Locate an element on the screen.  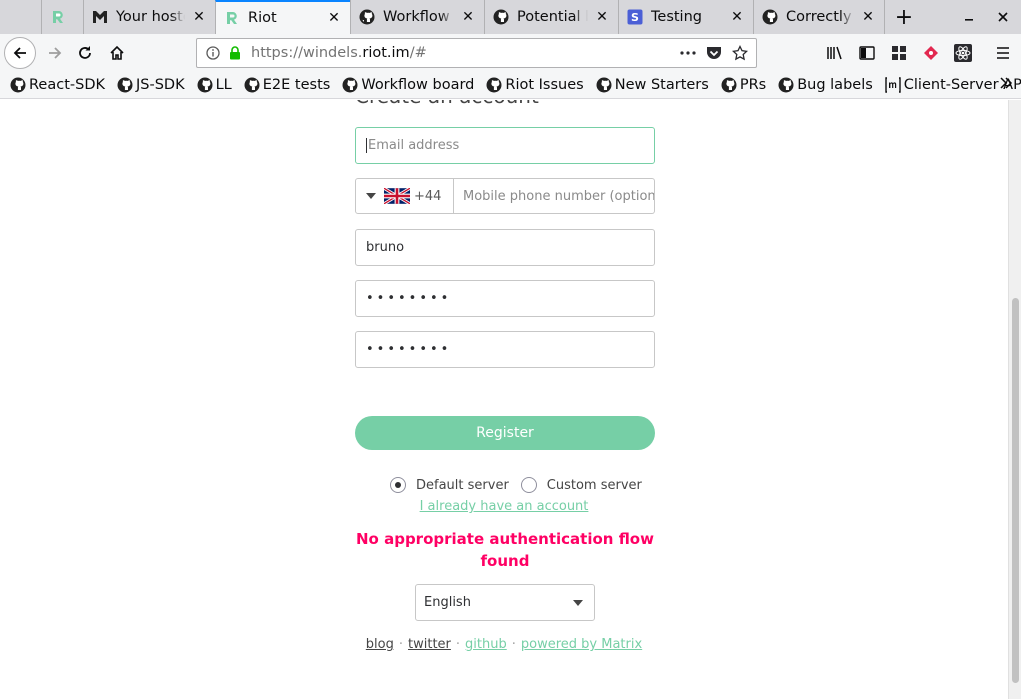
tab-title: Your hosted is located at coordinates (150, 17).